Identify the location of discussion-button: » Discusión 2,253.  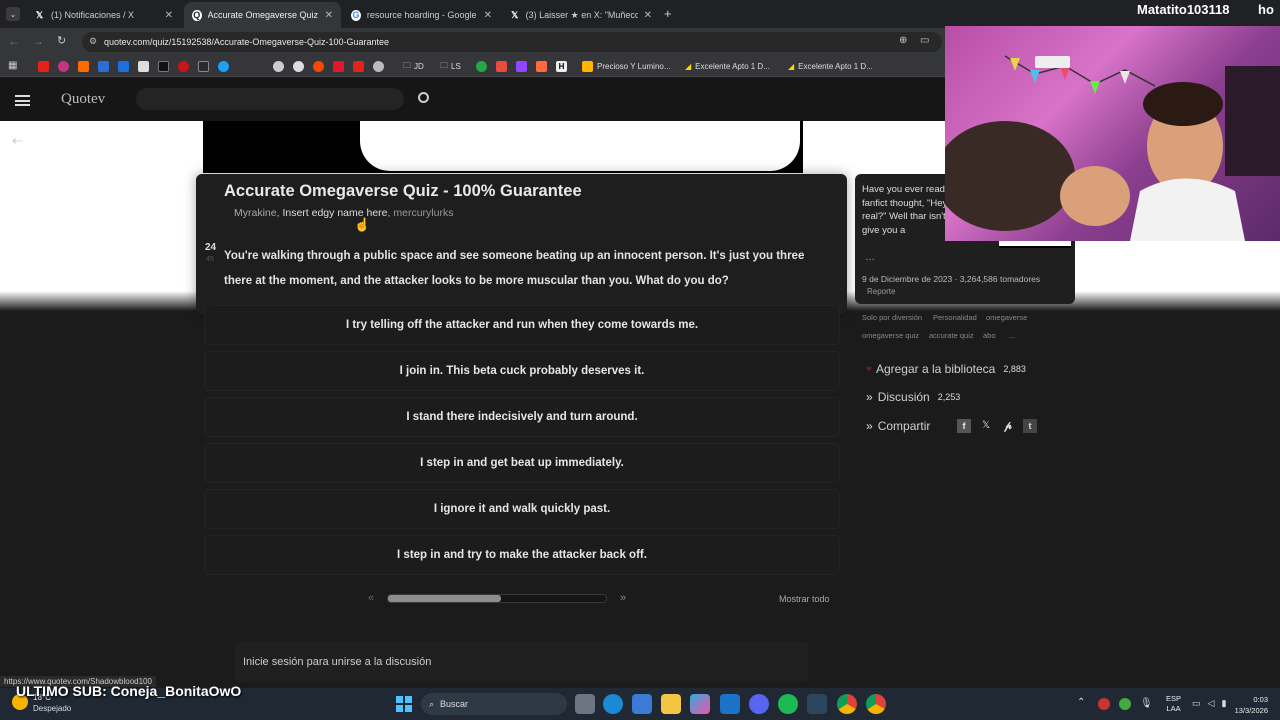
(913, 397).